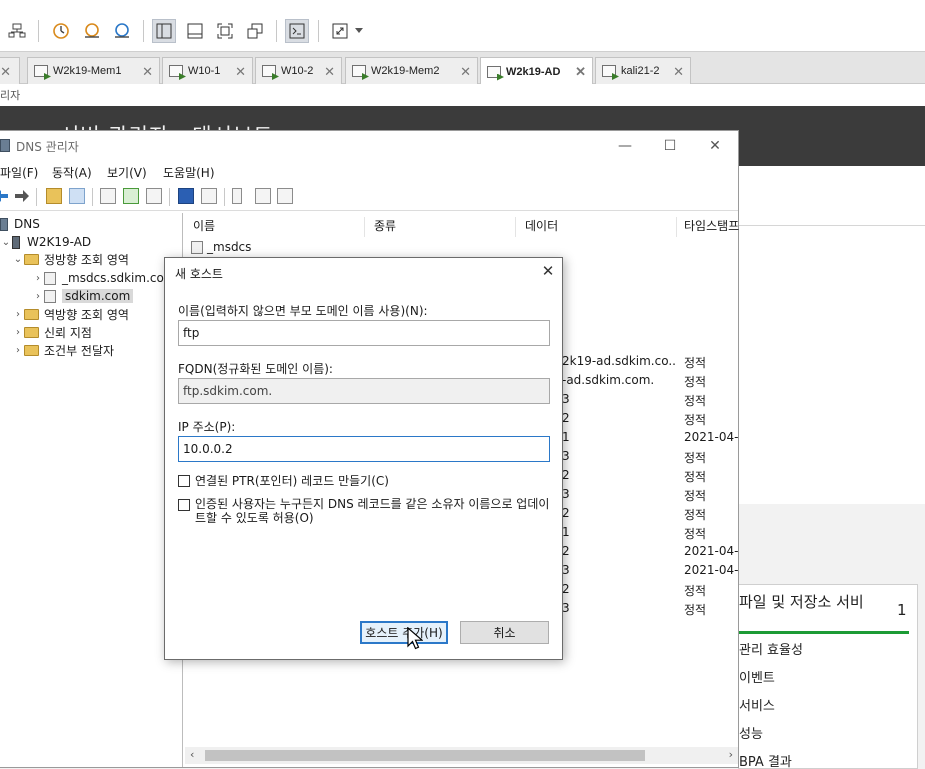 This screenshot has height=769, width=925. Describe the element at coordinates (225, 31) in the screenshot. I see `full-screen-icon` at that location.